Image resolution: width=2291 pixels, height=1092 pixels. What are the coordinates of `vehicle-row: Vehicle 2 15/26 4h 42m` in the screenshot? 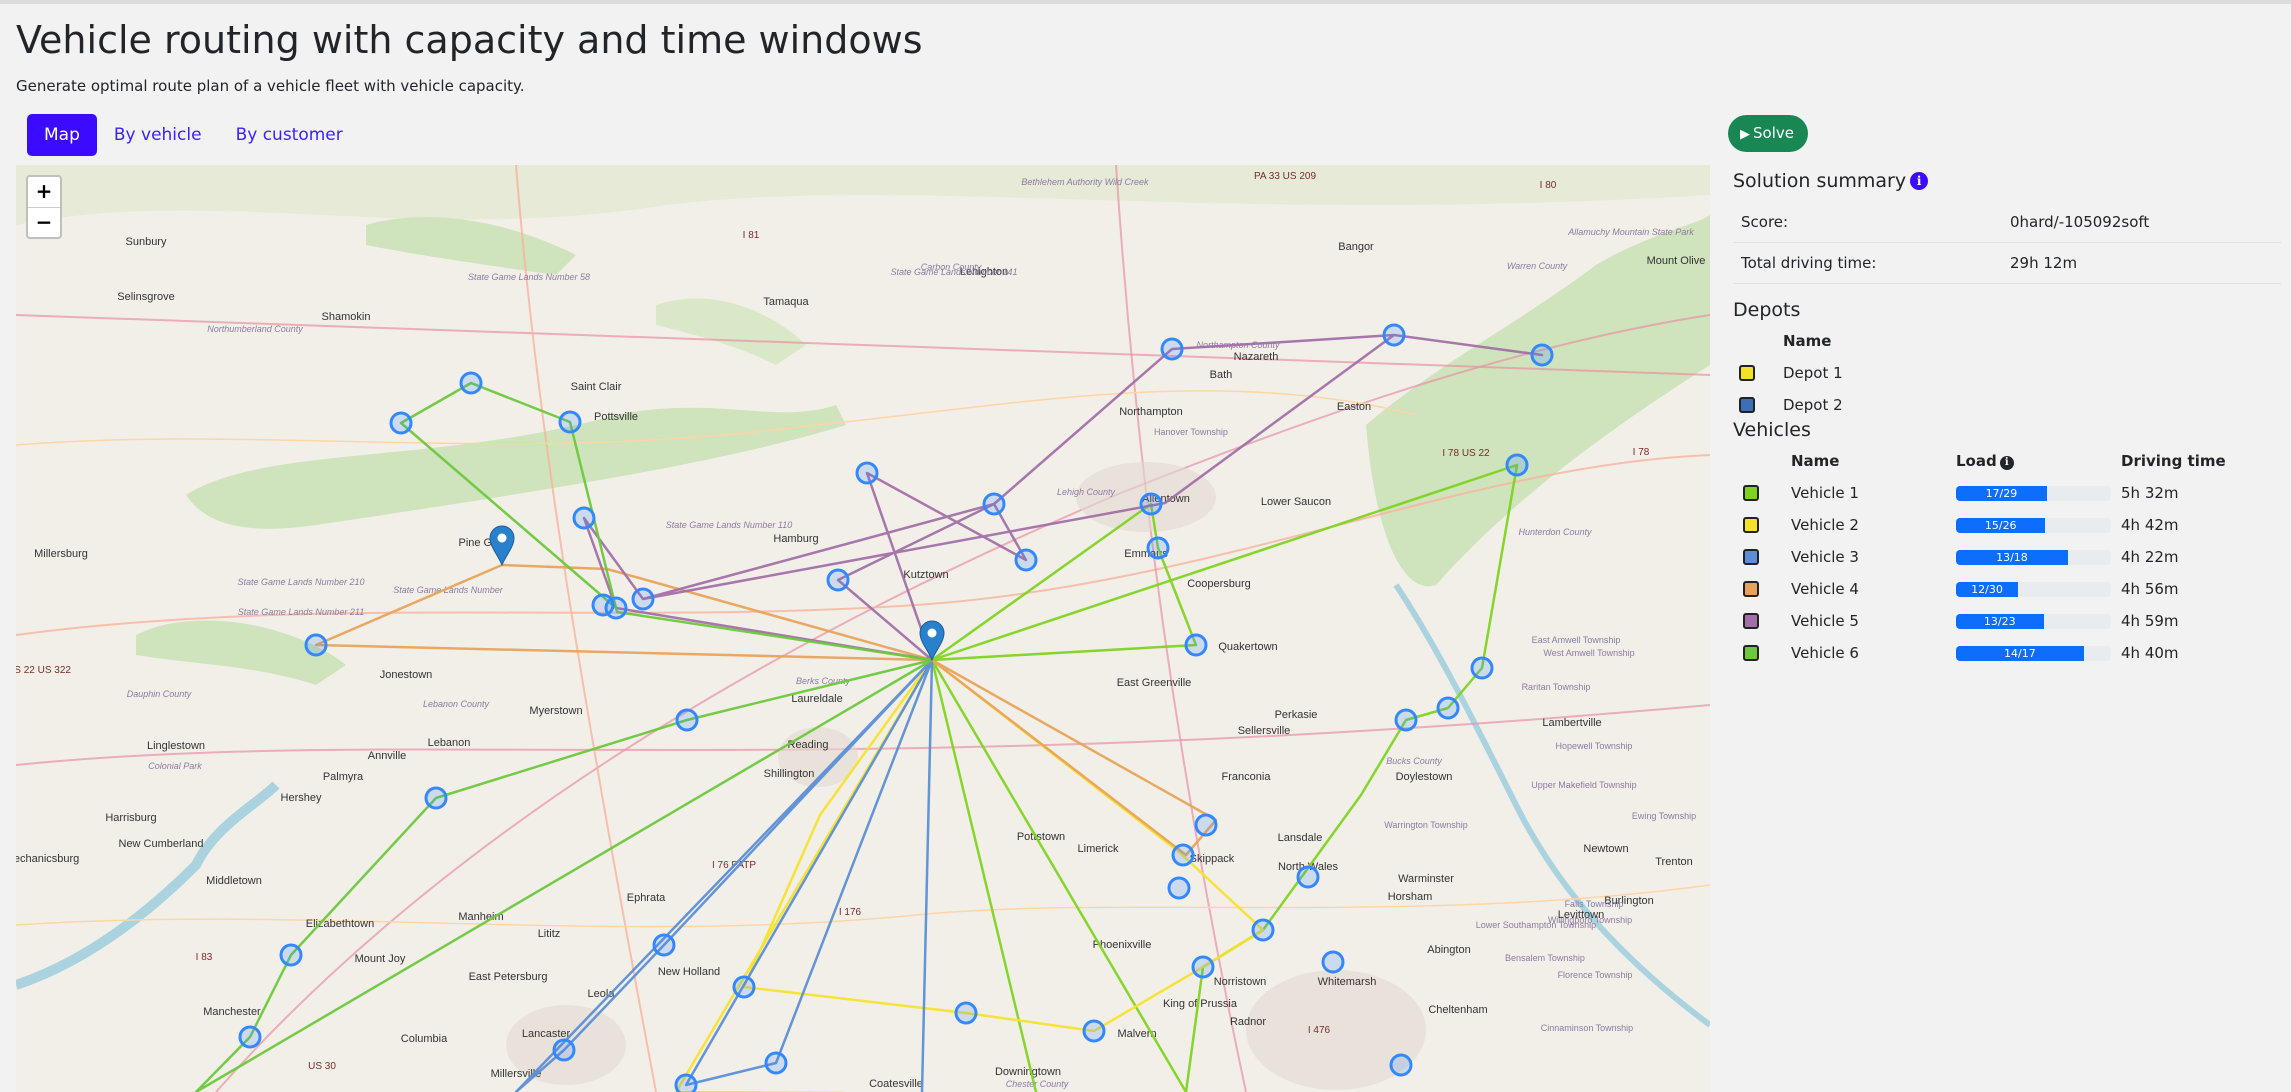 It's located at (2007, 525).